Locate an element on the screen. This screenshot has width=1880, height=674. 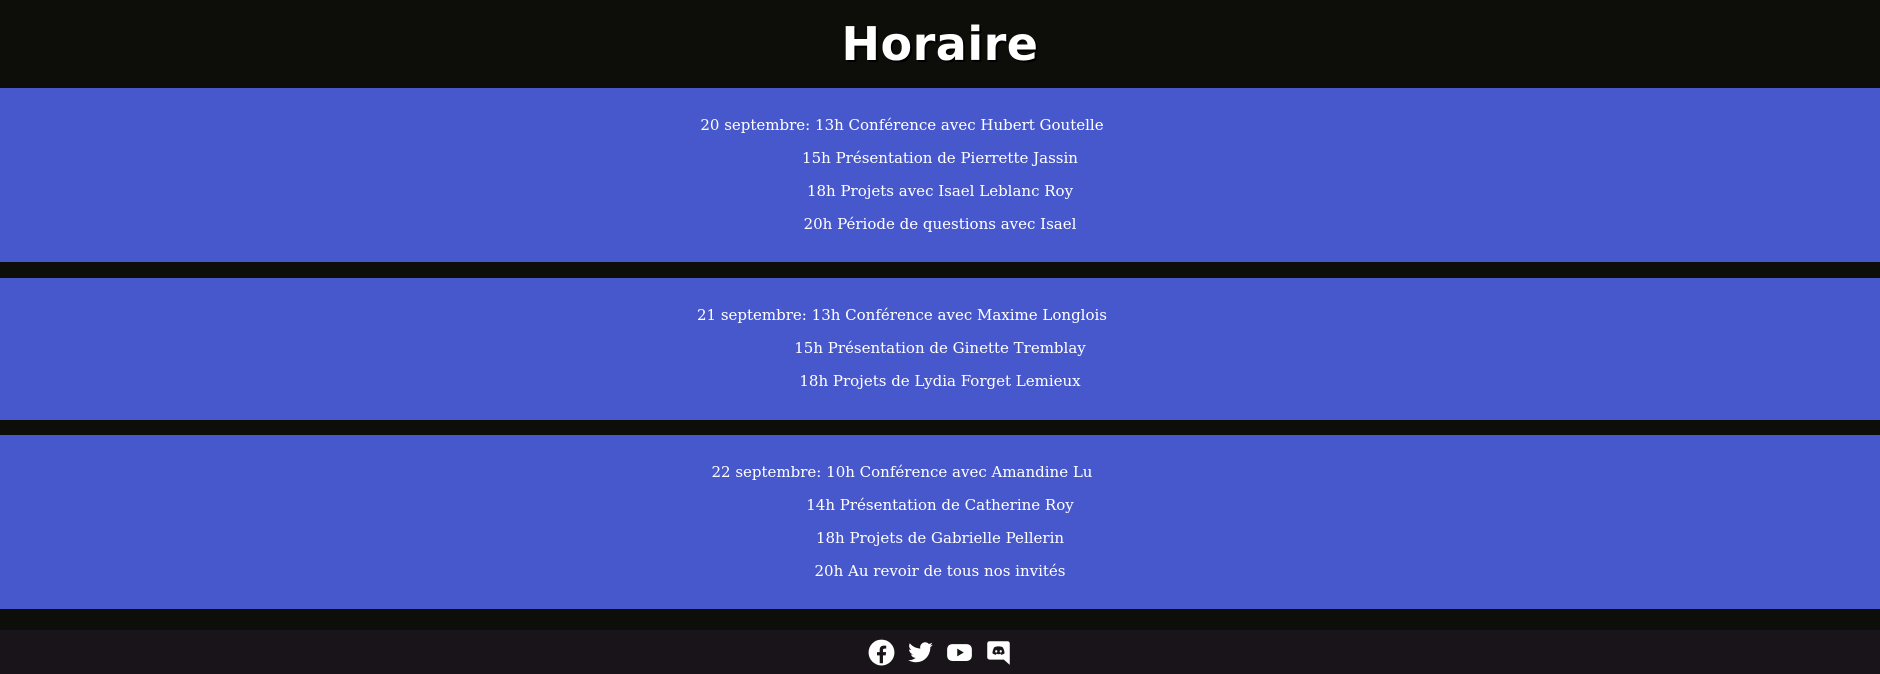
schedule-line: 18h Projets avec Isael Leblanc Roy is located at coordinates (940, 191).